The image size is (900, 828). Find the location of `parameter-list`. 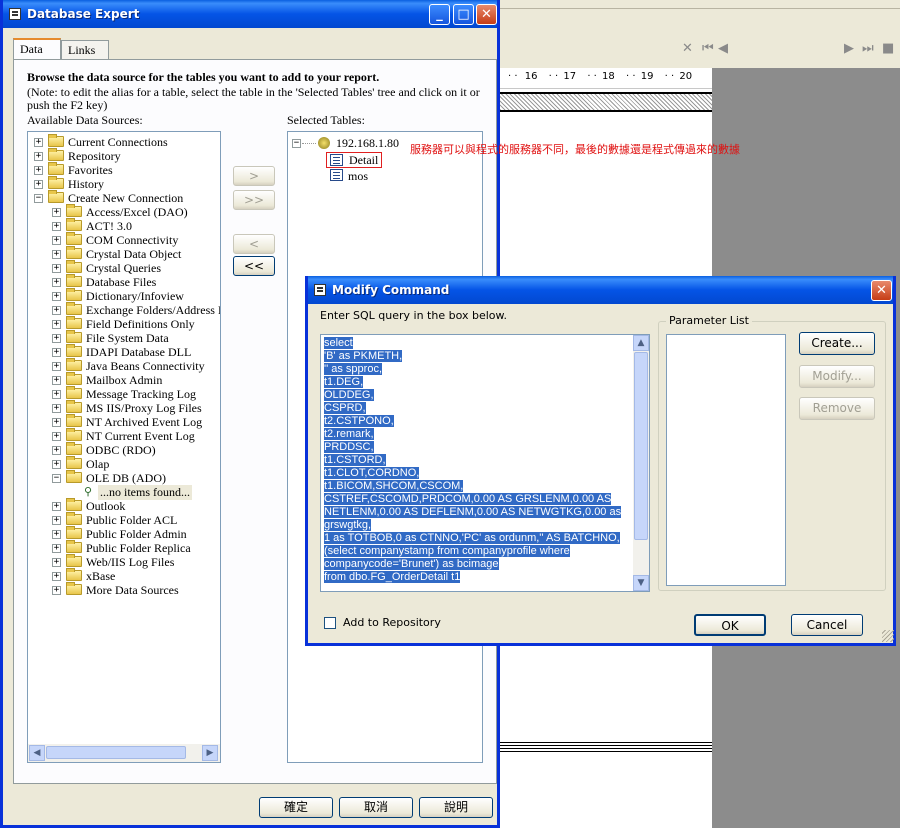

parameter-list is located at coordinates (726, 460).